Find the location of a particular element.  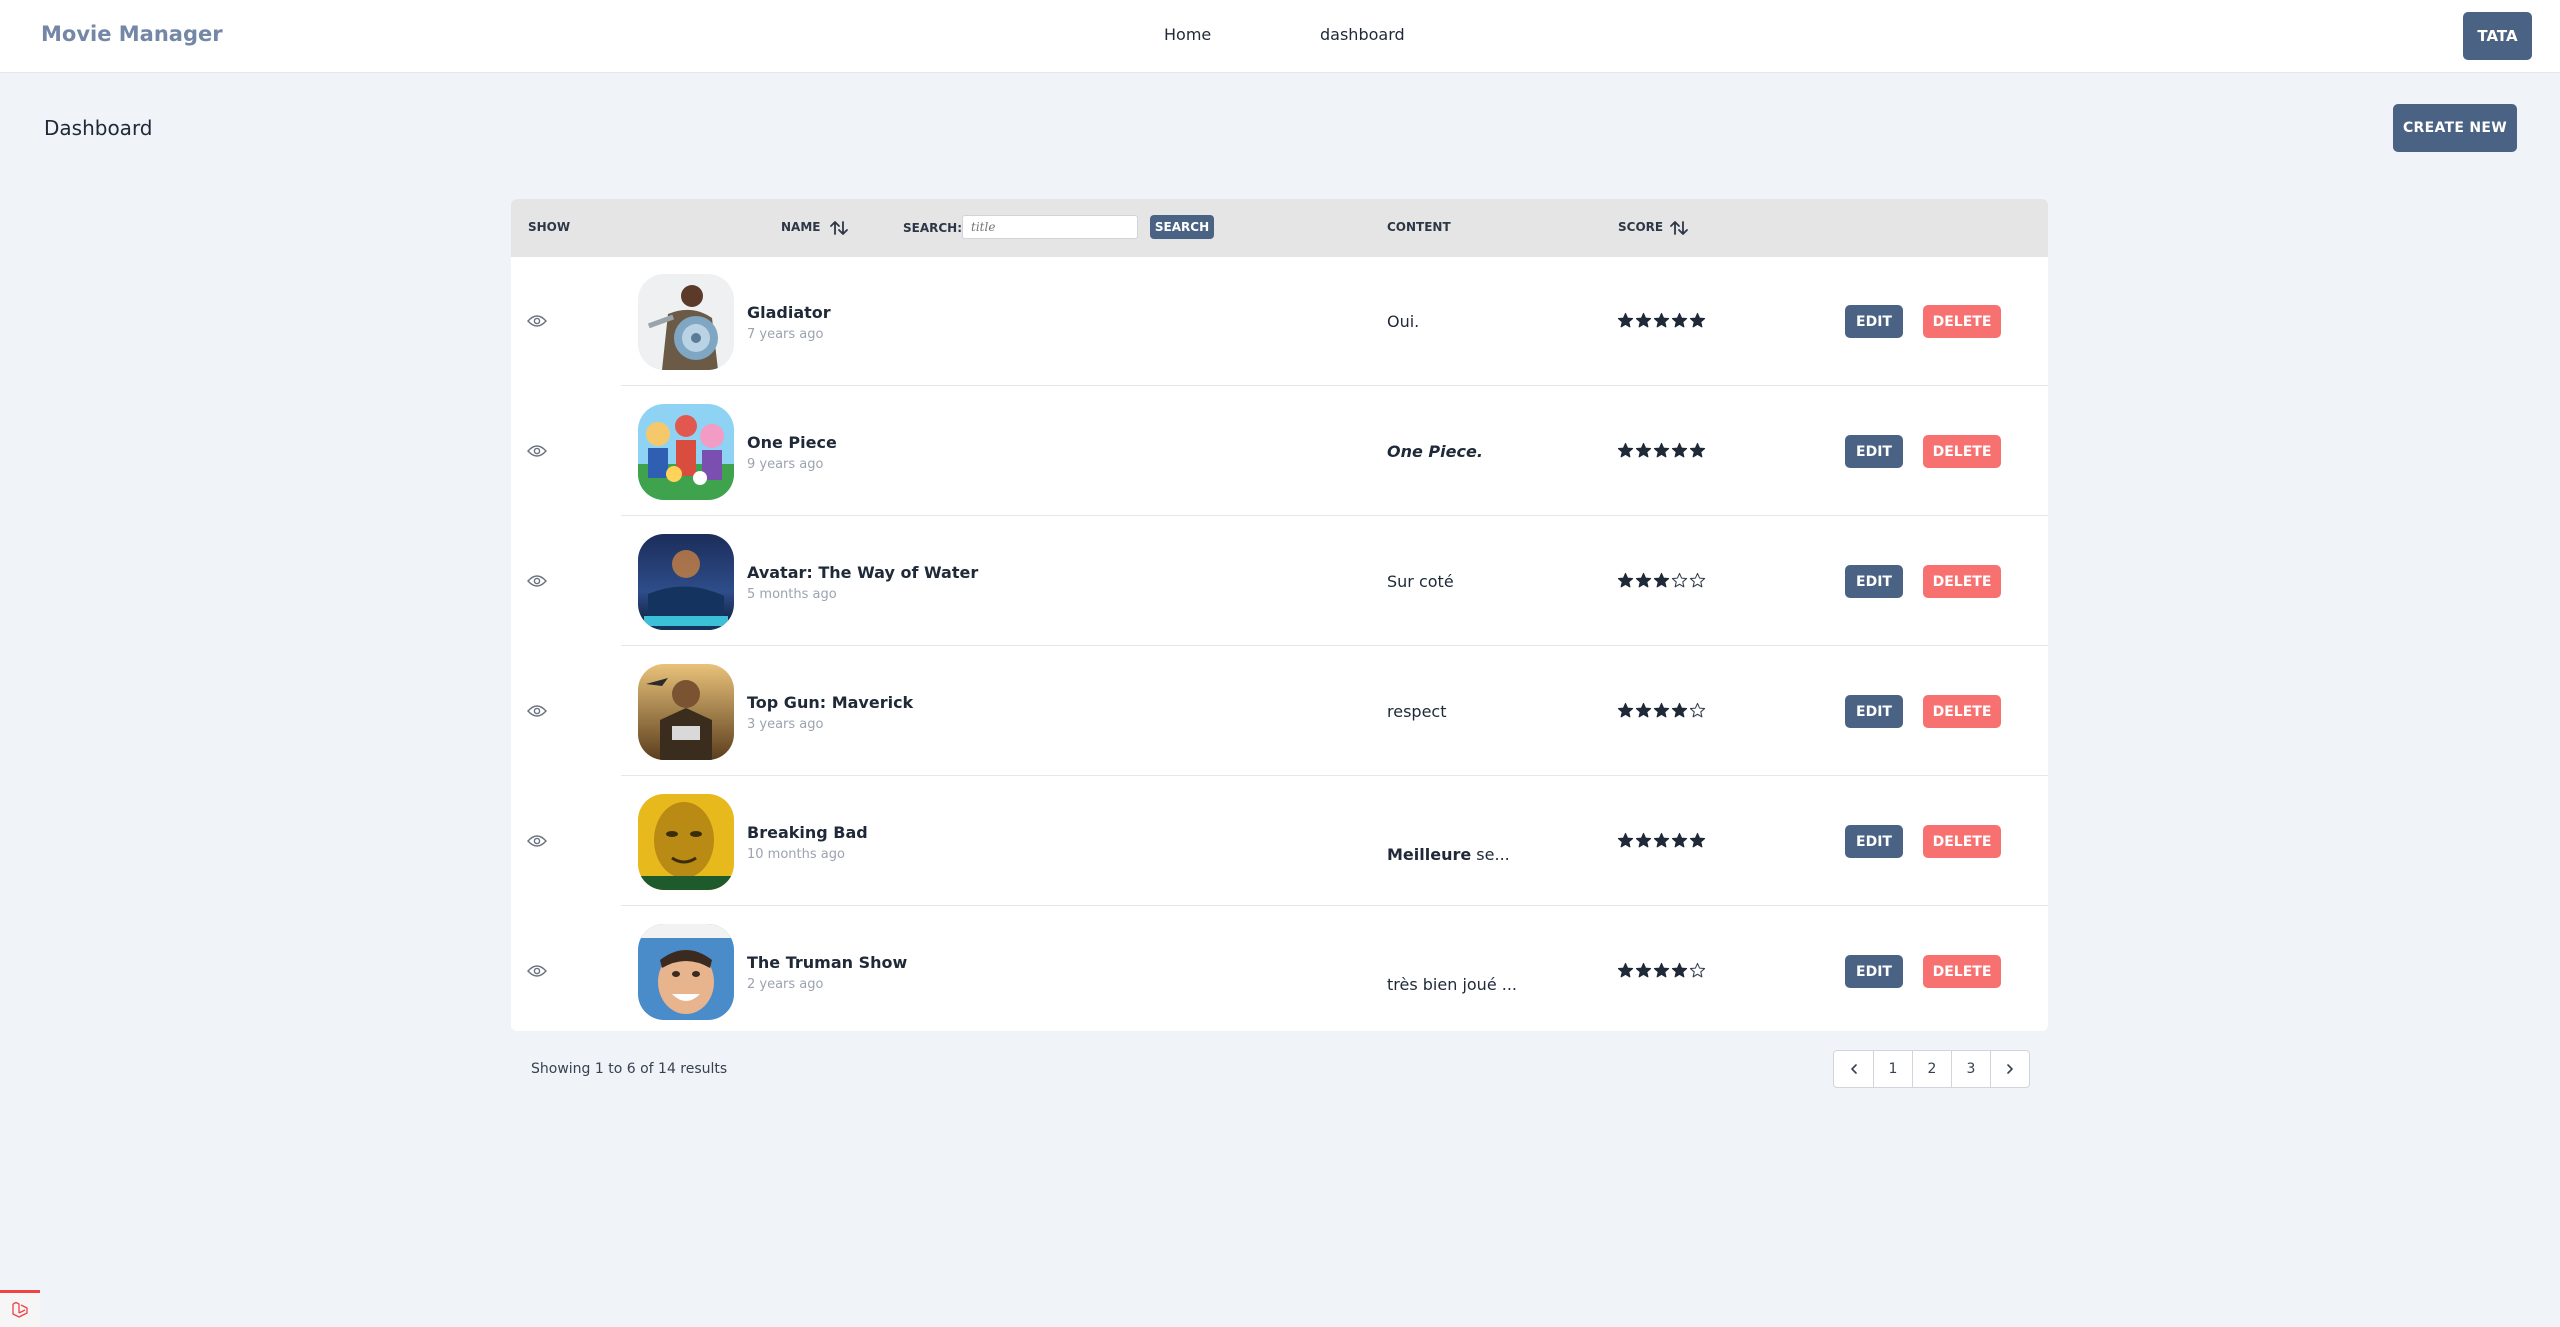

column-header-name: NAME is located at coordinates (801, 227).